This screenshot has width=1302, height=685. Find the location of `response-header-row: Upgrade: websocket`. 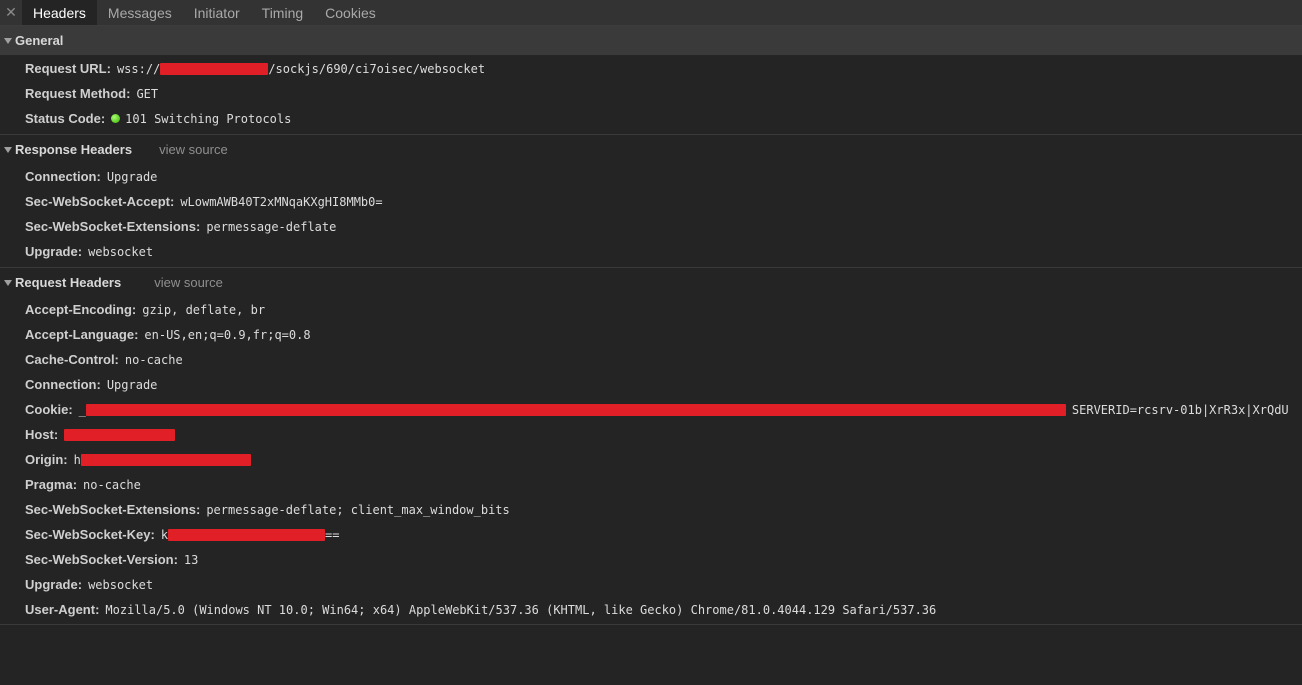

response-header-row: Upgrade: websocket is located at coordinates (651, 251).